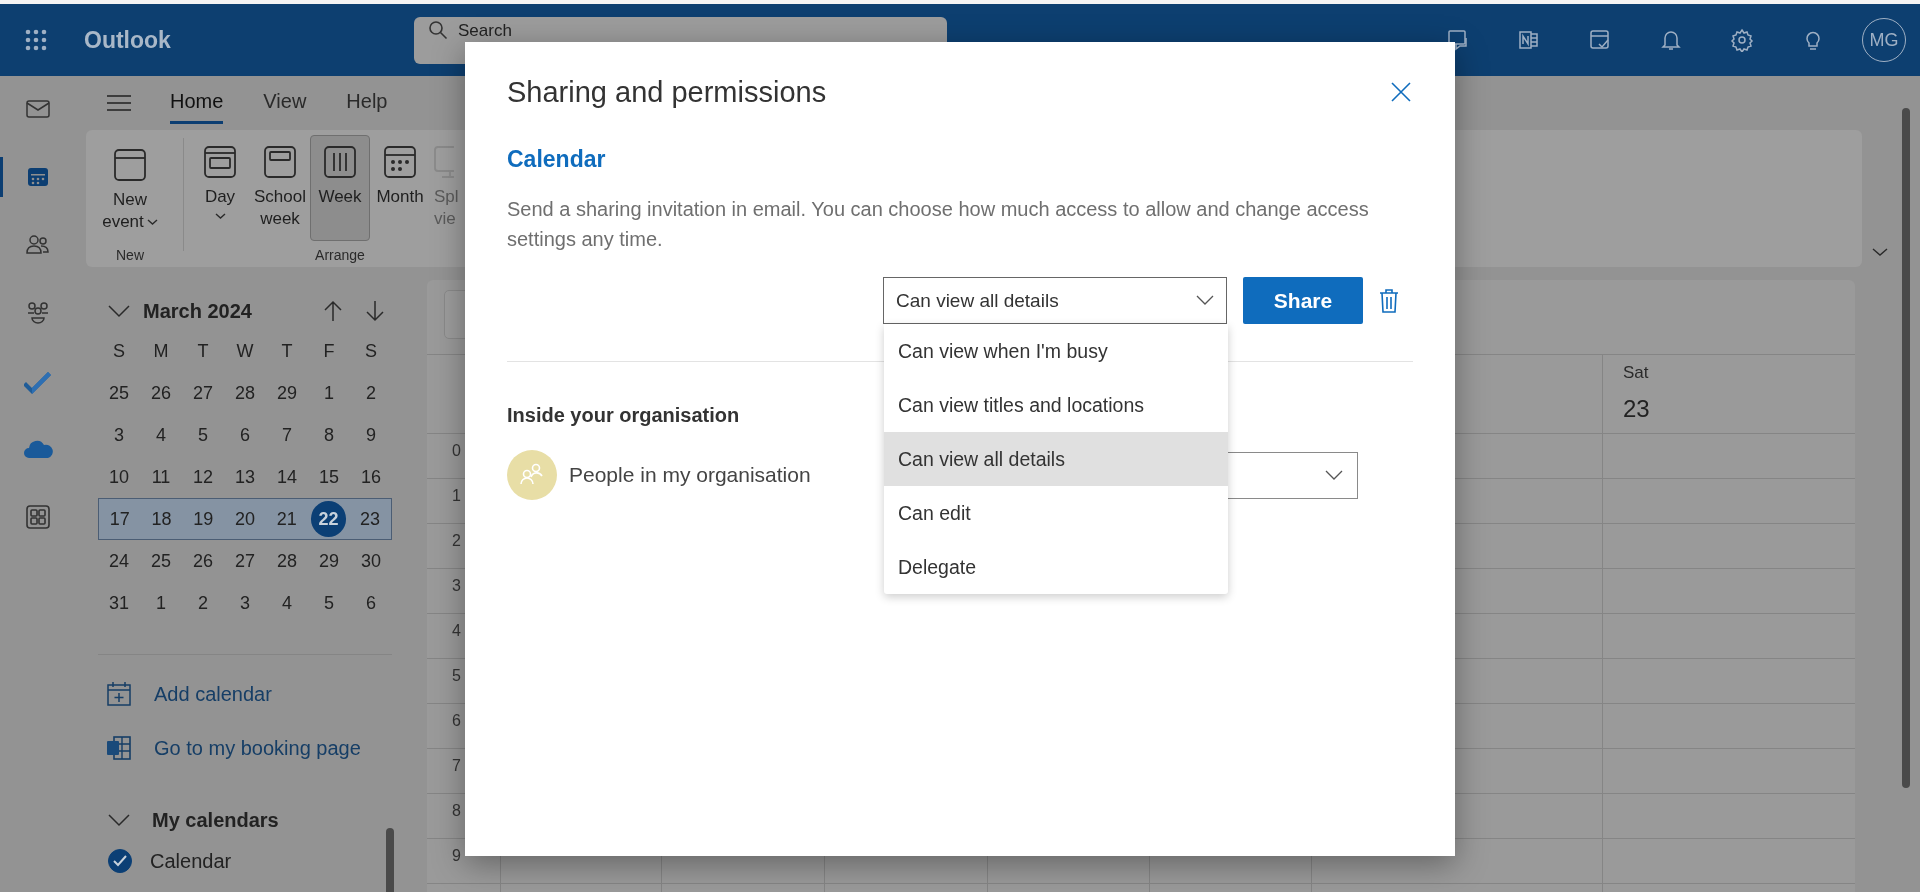  Describe the element at coordinates (130, 191) in the screenshot. I see `event-view-button: New event` at that location.